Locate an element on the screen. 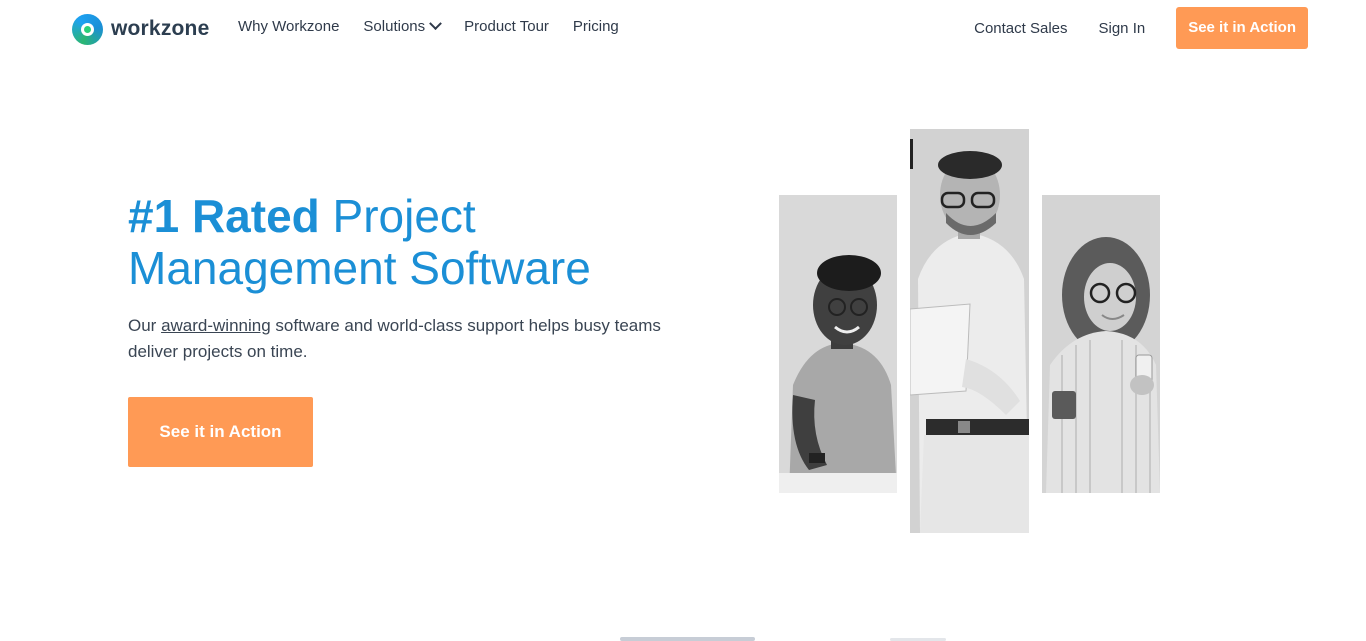 The height and width of the screenshot is (641, 1366). photo-man-laughing-image is located at coordinates (838, 344).